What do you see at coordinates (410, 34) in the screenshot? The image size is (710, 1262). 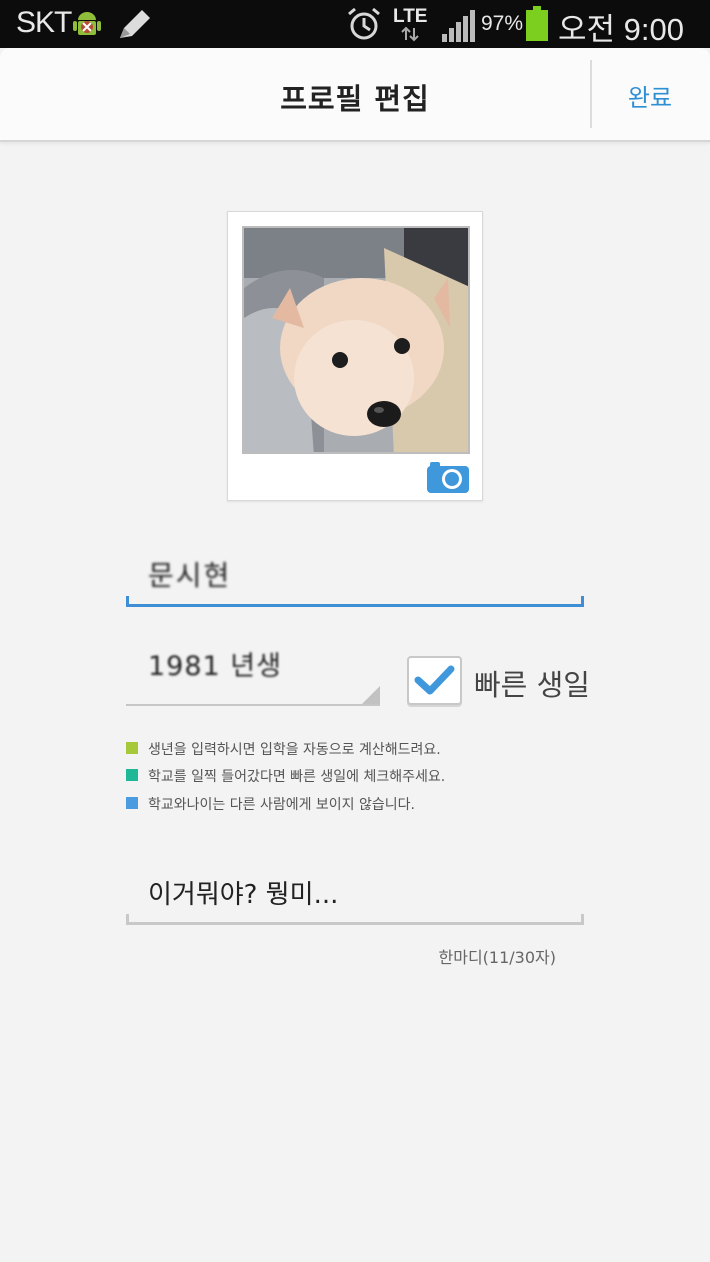 I see `lte-arrows-icon` at bounding box center [410, 34].